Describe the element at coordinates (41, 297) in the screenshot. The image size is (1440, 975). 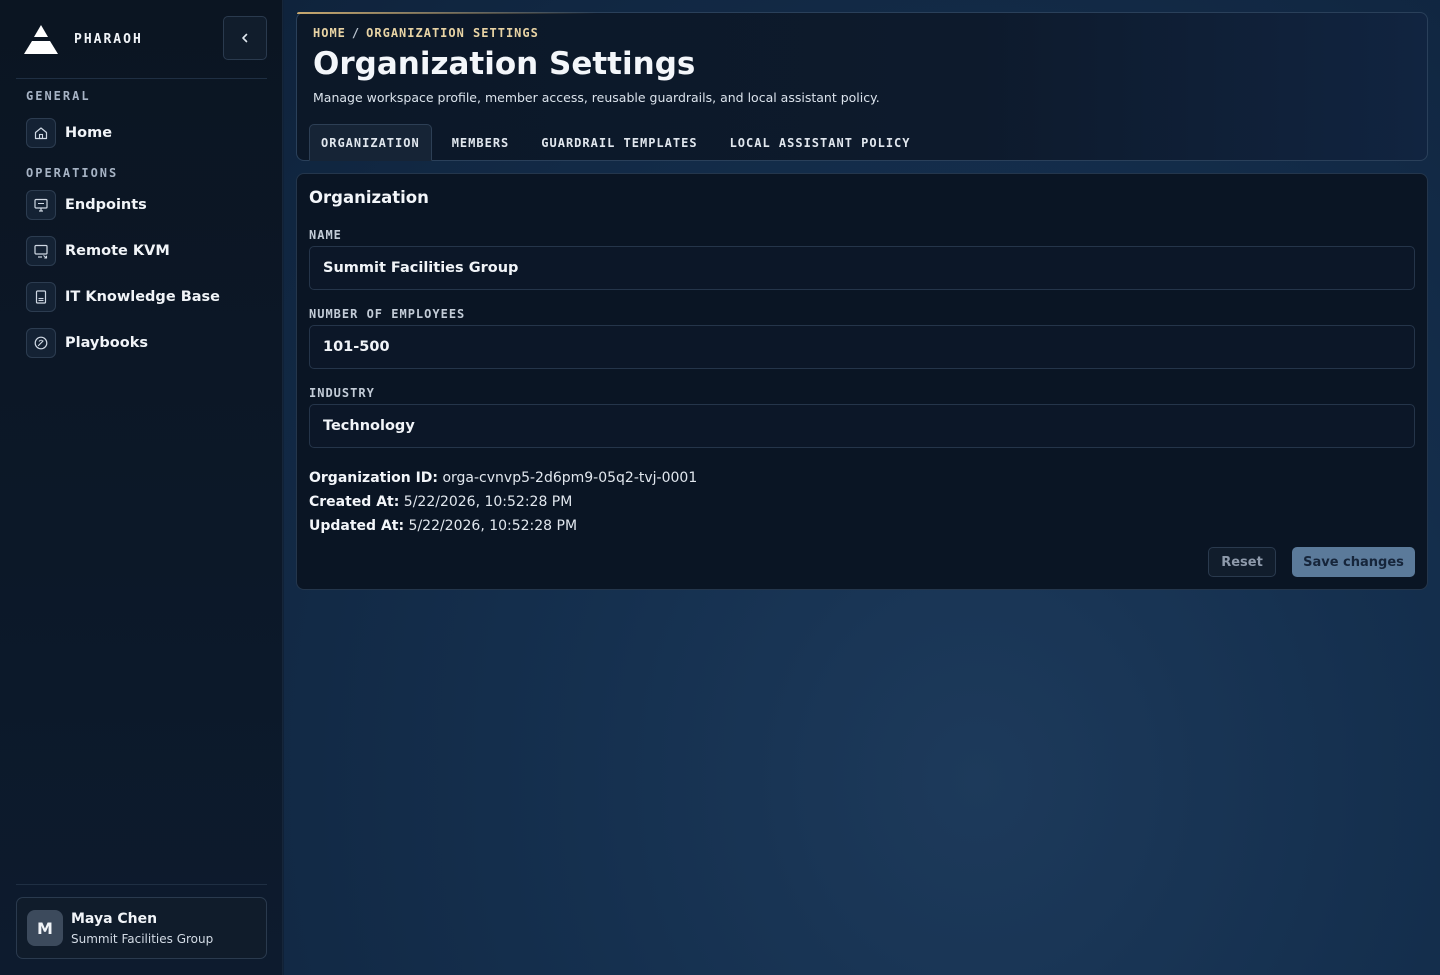
I see `book-icon` at that location.